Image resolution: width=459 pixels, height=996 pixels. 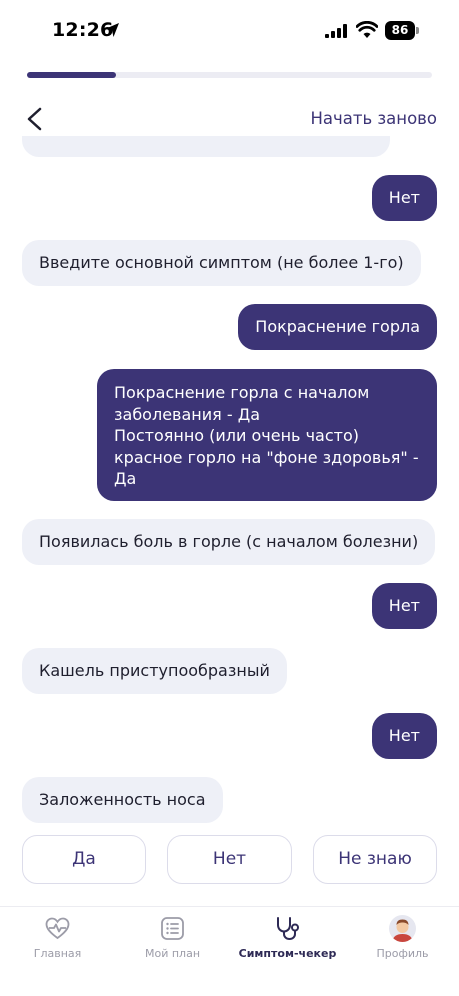 What do you see at coordinates (172, 953) in the screenshot?
I see `tab-label: Мой план` at bounding box center [172, 953].